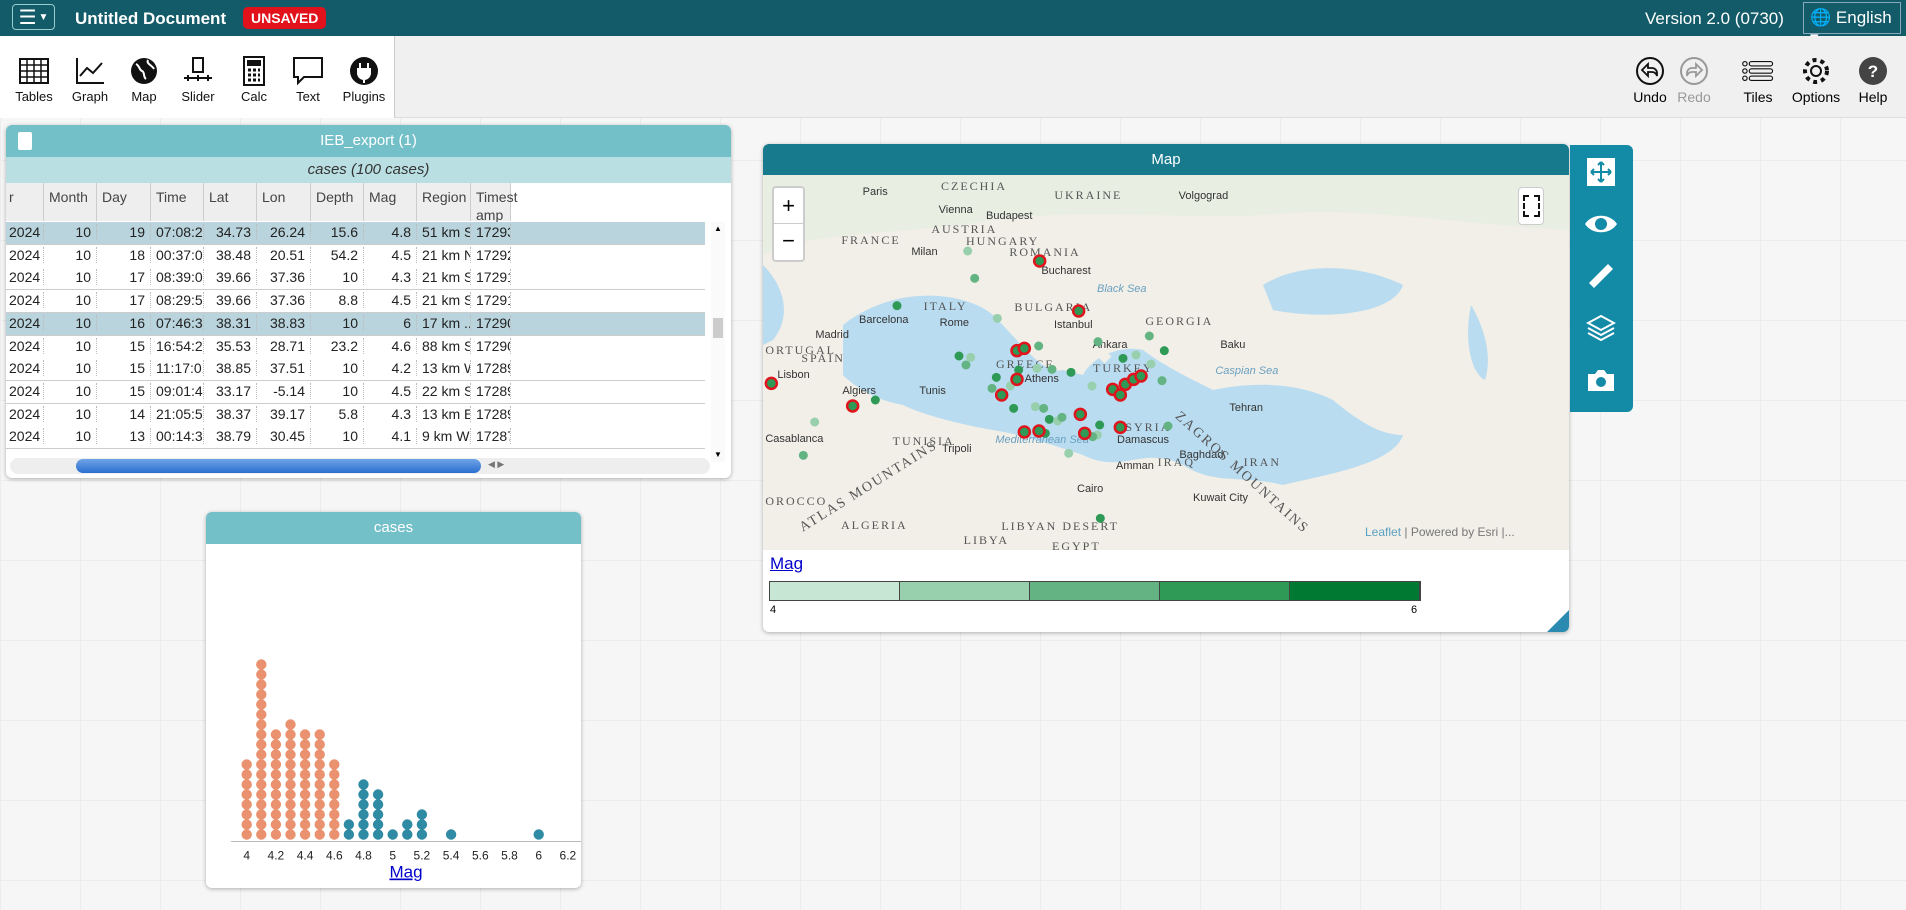 Image resolution: width=1906 pixels, height=910 pixels. What do you see at coordinates (368, 141) in the screenshot?
I see `table-tile-header: IEB_export (1)` at bounding box center [368, 141].